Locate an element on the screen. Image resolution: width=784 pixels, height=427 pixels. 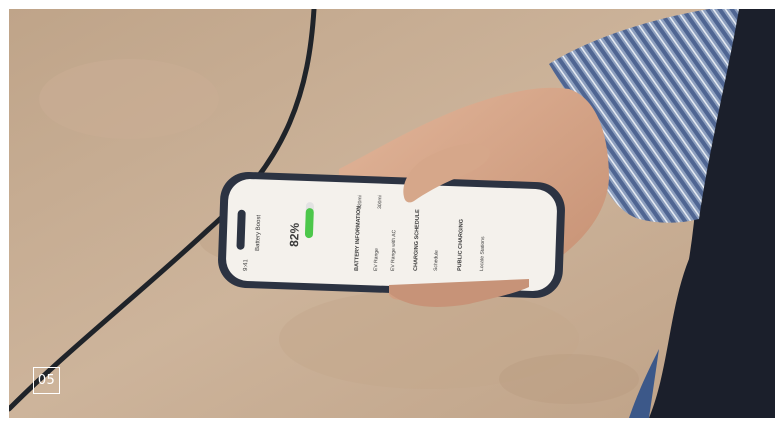
screen-time: 9:41 is located at coordinates (246, 265).